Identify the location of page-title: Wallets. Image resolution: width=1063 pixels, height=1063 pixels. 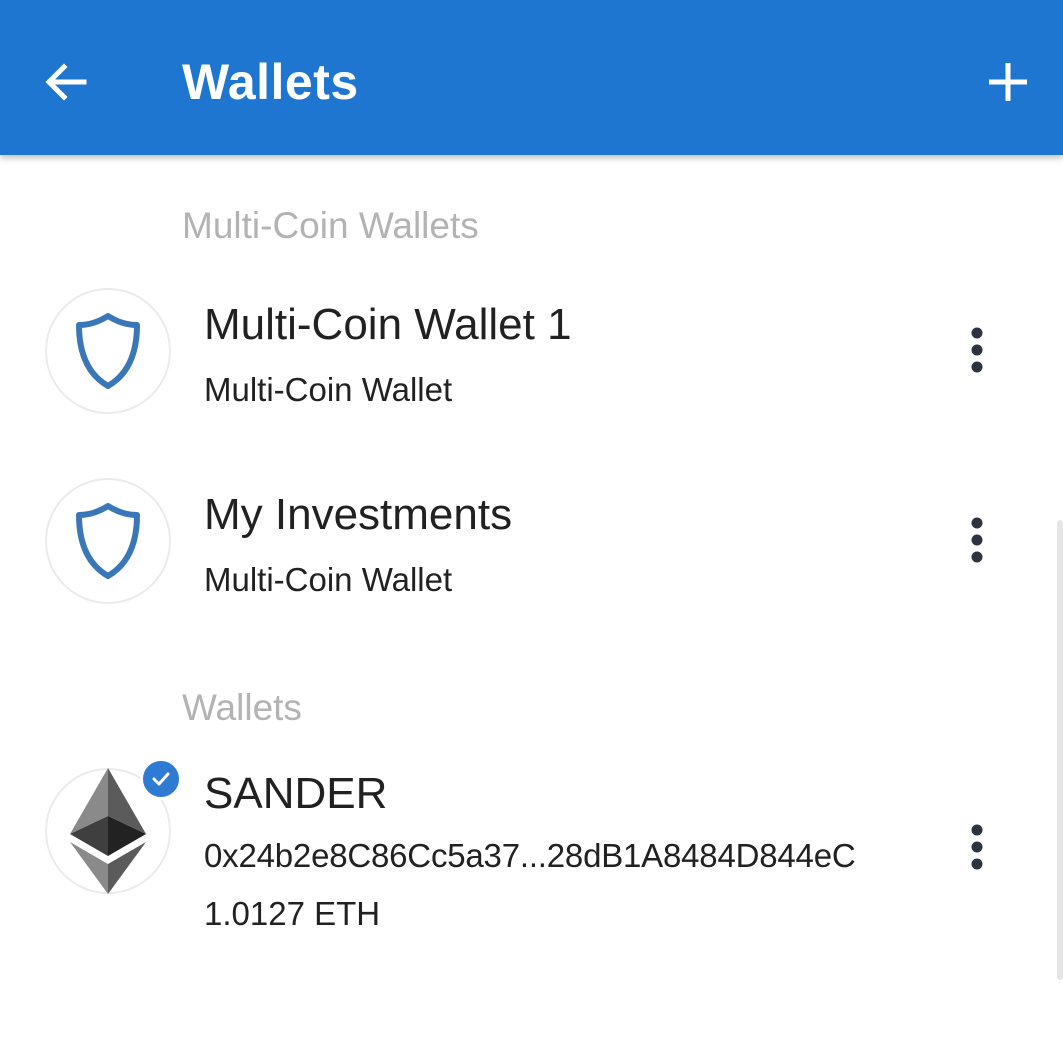
(270, 82).